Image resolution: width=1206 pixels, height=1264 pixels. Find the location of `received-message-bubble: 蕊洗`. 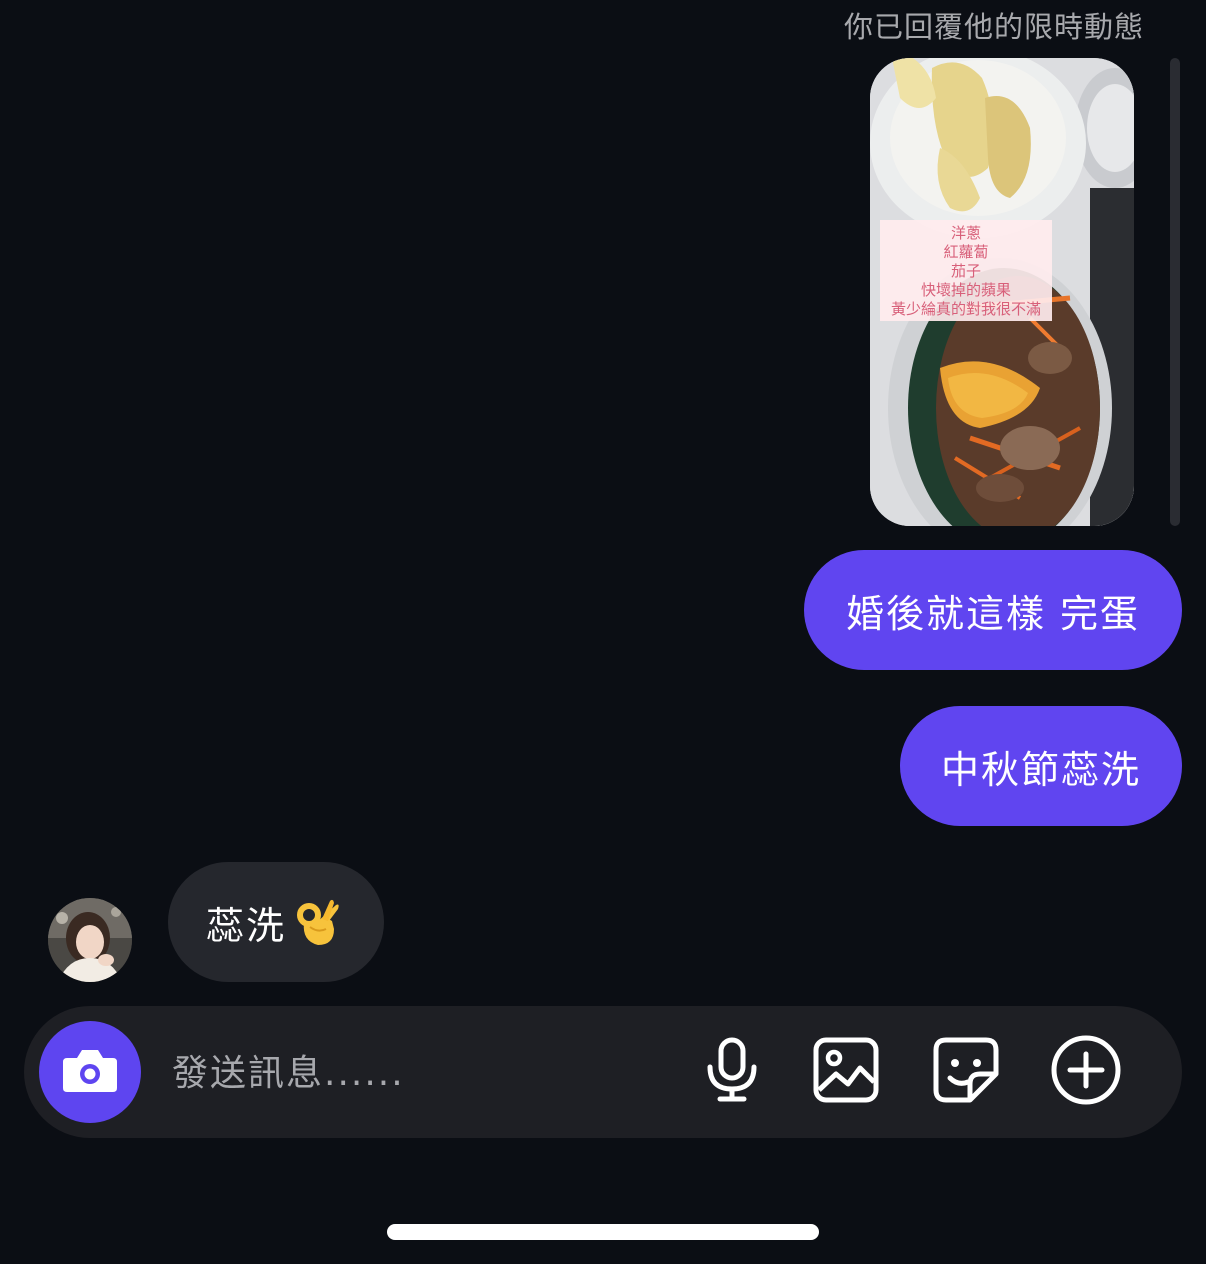

received-message-bubble: 蕊洗 is located at coordinates (276, 922).